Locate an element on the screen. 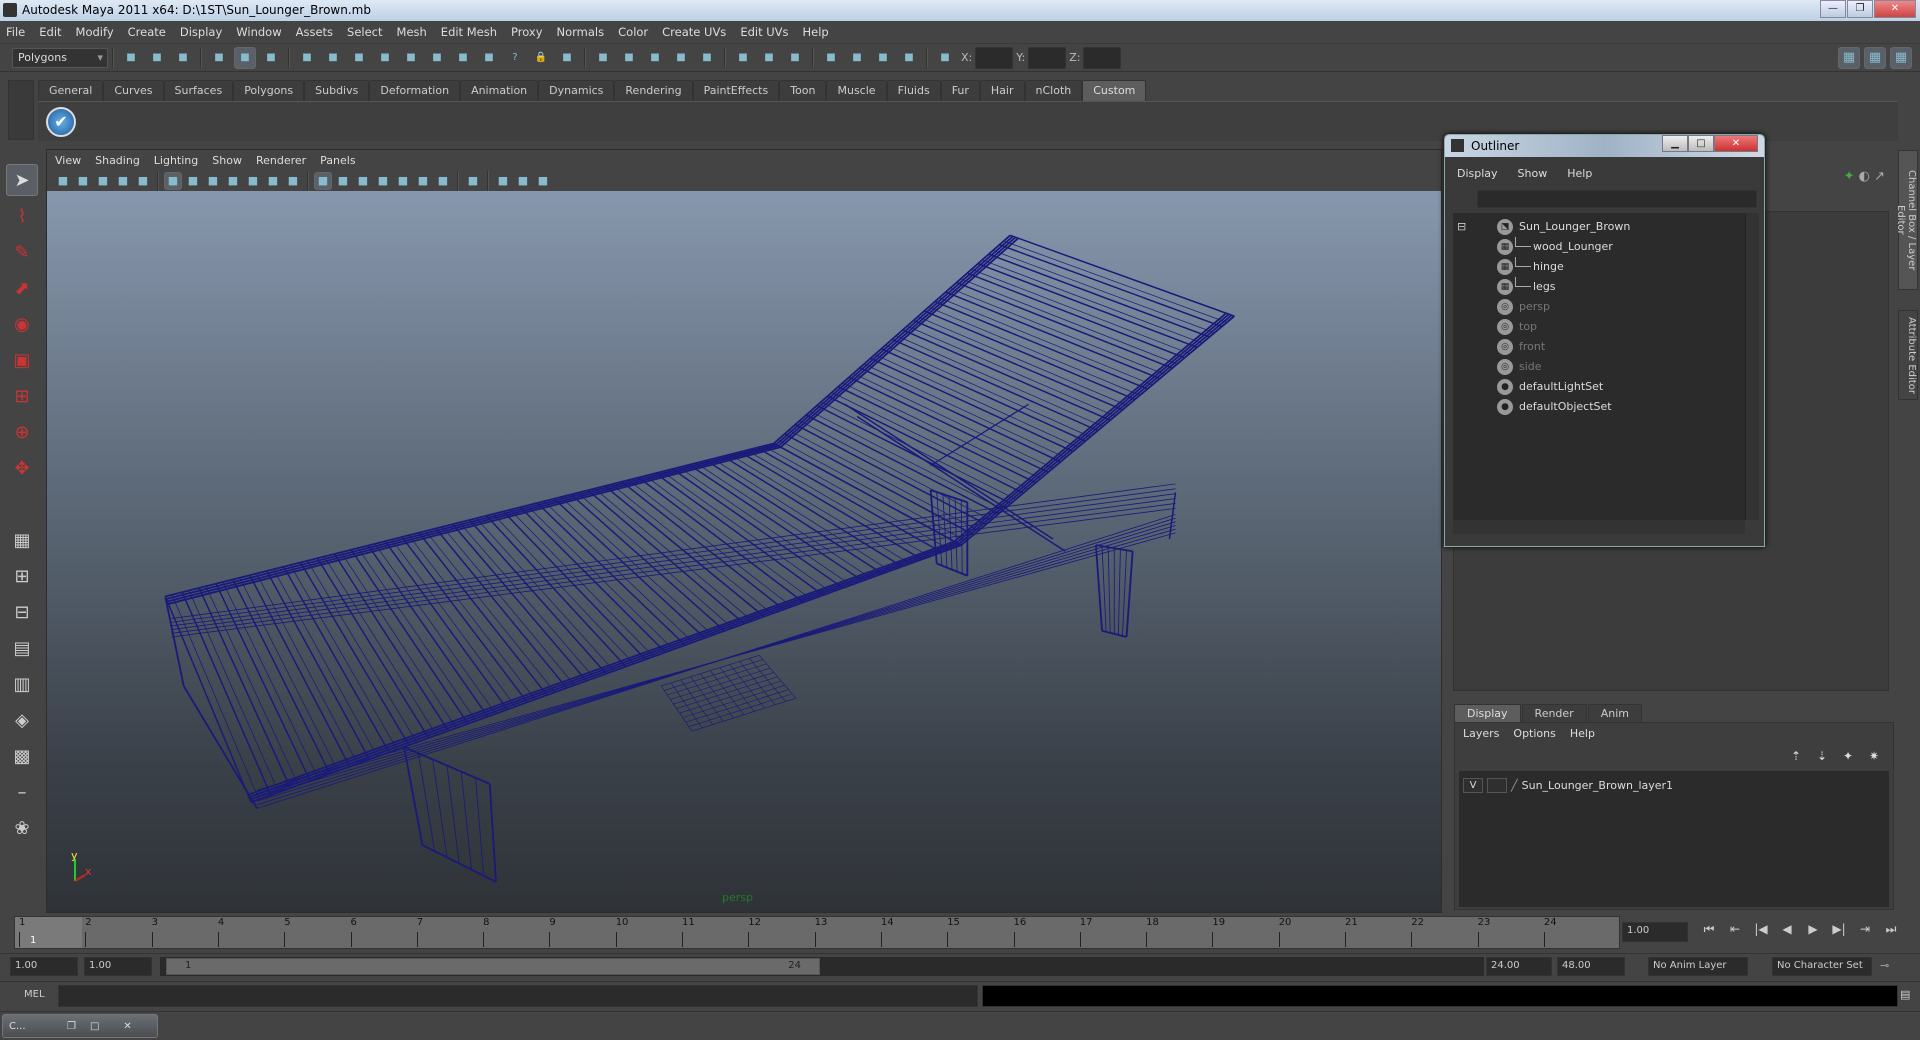 This screenshot has width=1920, height=1040. layer-tab-display: Display is located at coordinates (1487, 713).